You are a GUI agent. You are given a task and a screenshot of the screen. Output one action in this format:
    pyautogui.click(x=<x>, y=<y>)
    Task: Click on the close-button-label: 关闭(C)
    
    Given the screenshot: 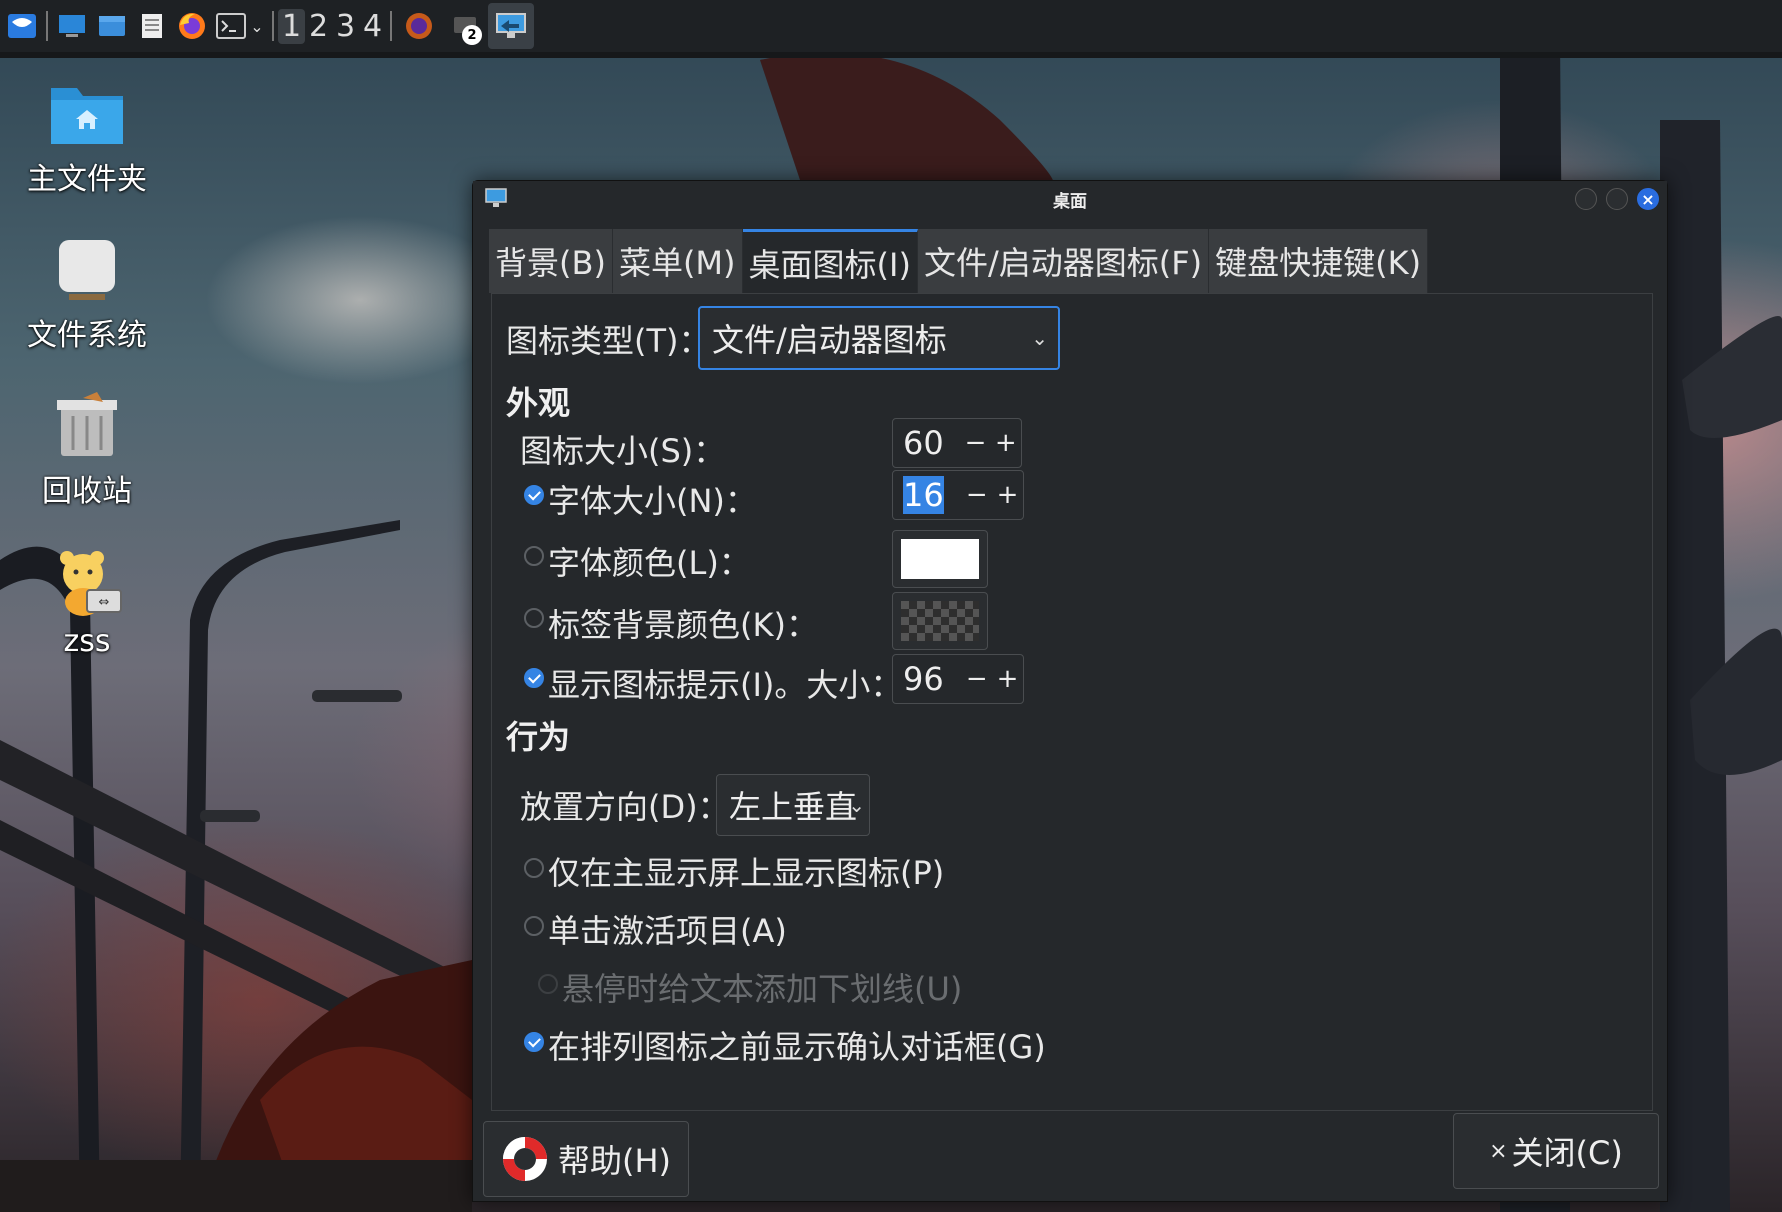 What is the action you would take?
    pyautogui.click(x=1567, y=1153)
    